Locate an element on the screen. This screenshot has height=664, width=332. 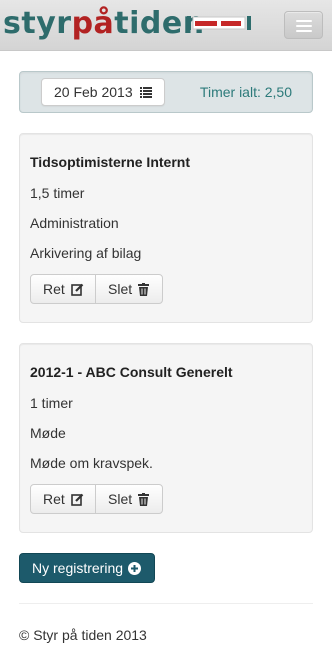
clock-hands-logo-icon is located at coordinates (219, 23).